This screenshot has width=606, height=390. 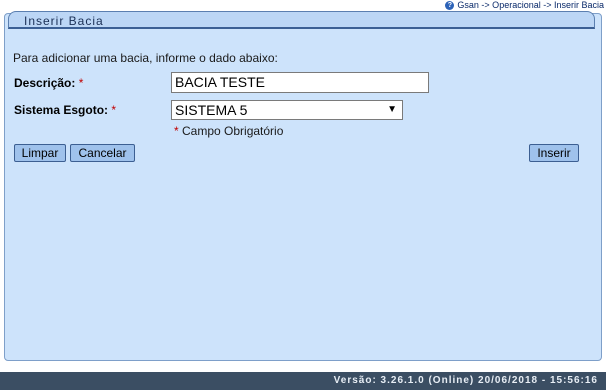 I want to click on descricao-label: Descrição: *, so click(x=48, y=83).